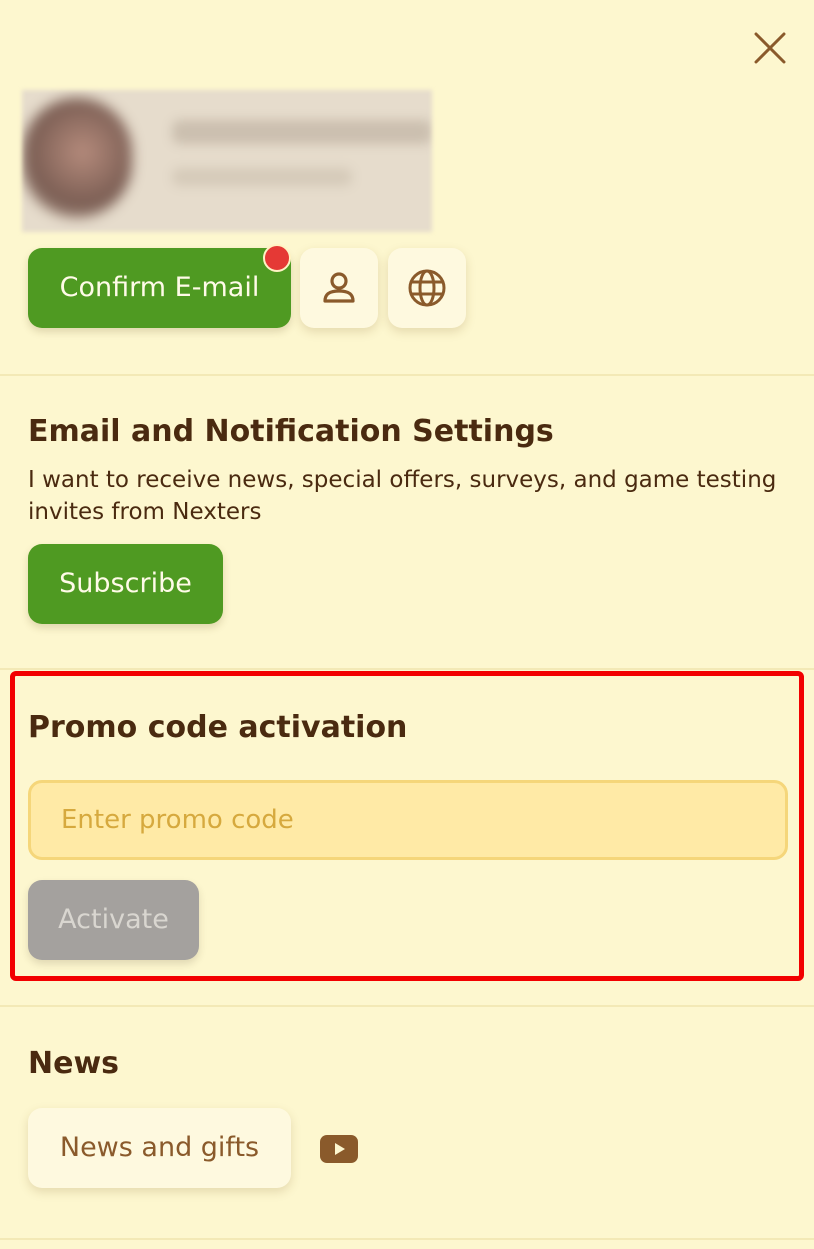  I want to click on confirm-email-button: Confirm E-mail, so click(159, 288).